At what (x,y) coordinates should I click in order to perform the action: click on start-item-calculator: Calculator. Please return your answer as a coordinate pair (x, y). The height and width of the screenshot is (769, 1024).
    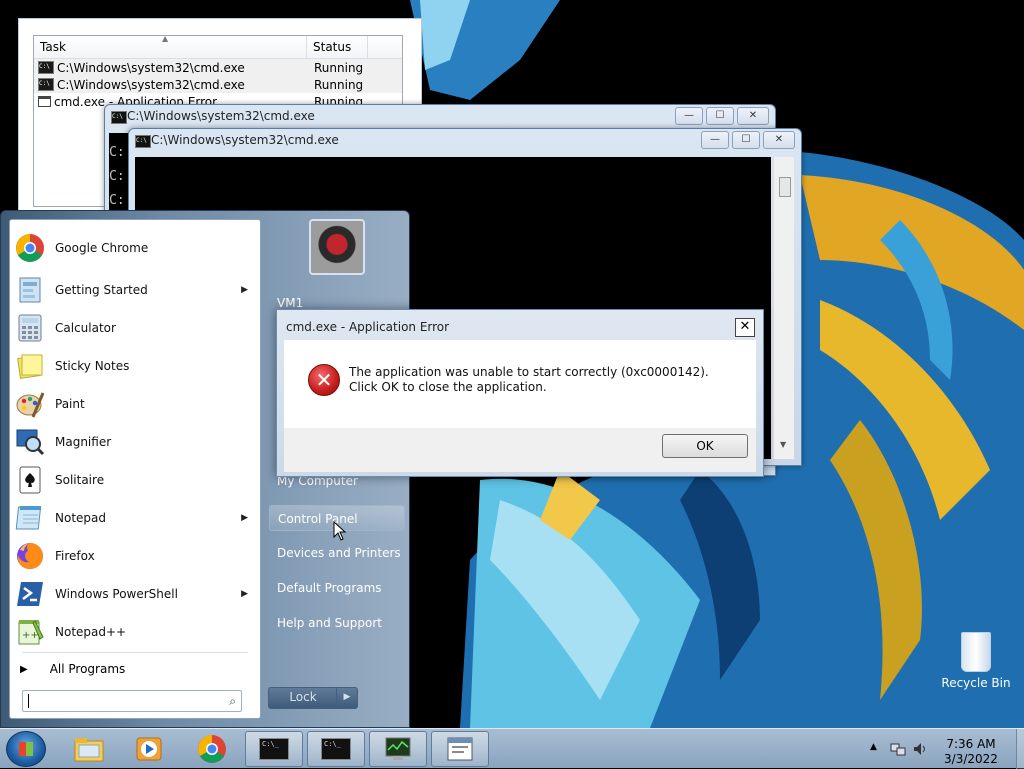
    Looking at the image, I should click on (135, 328).